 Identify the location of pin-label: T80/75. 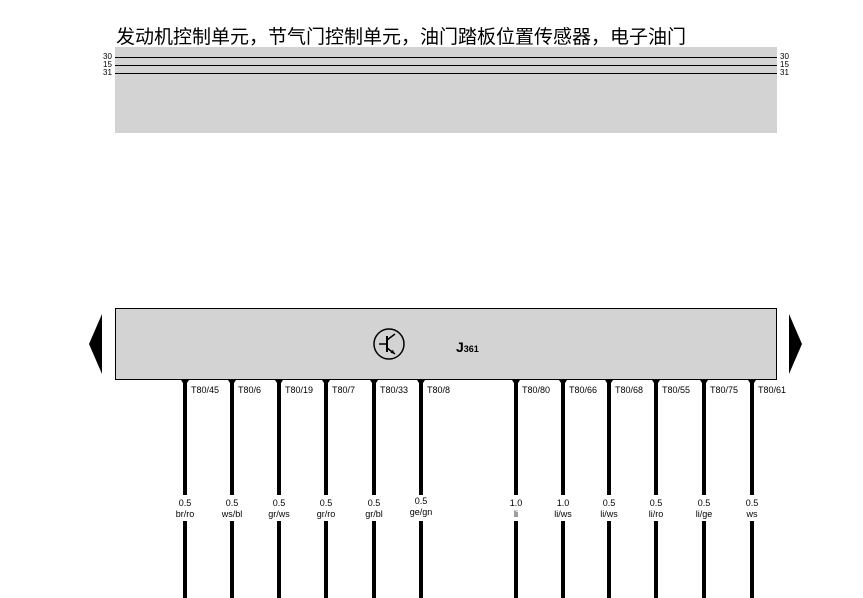
(724, 390).